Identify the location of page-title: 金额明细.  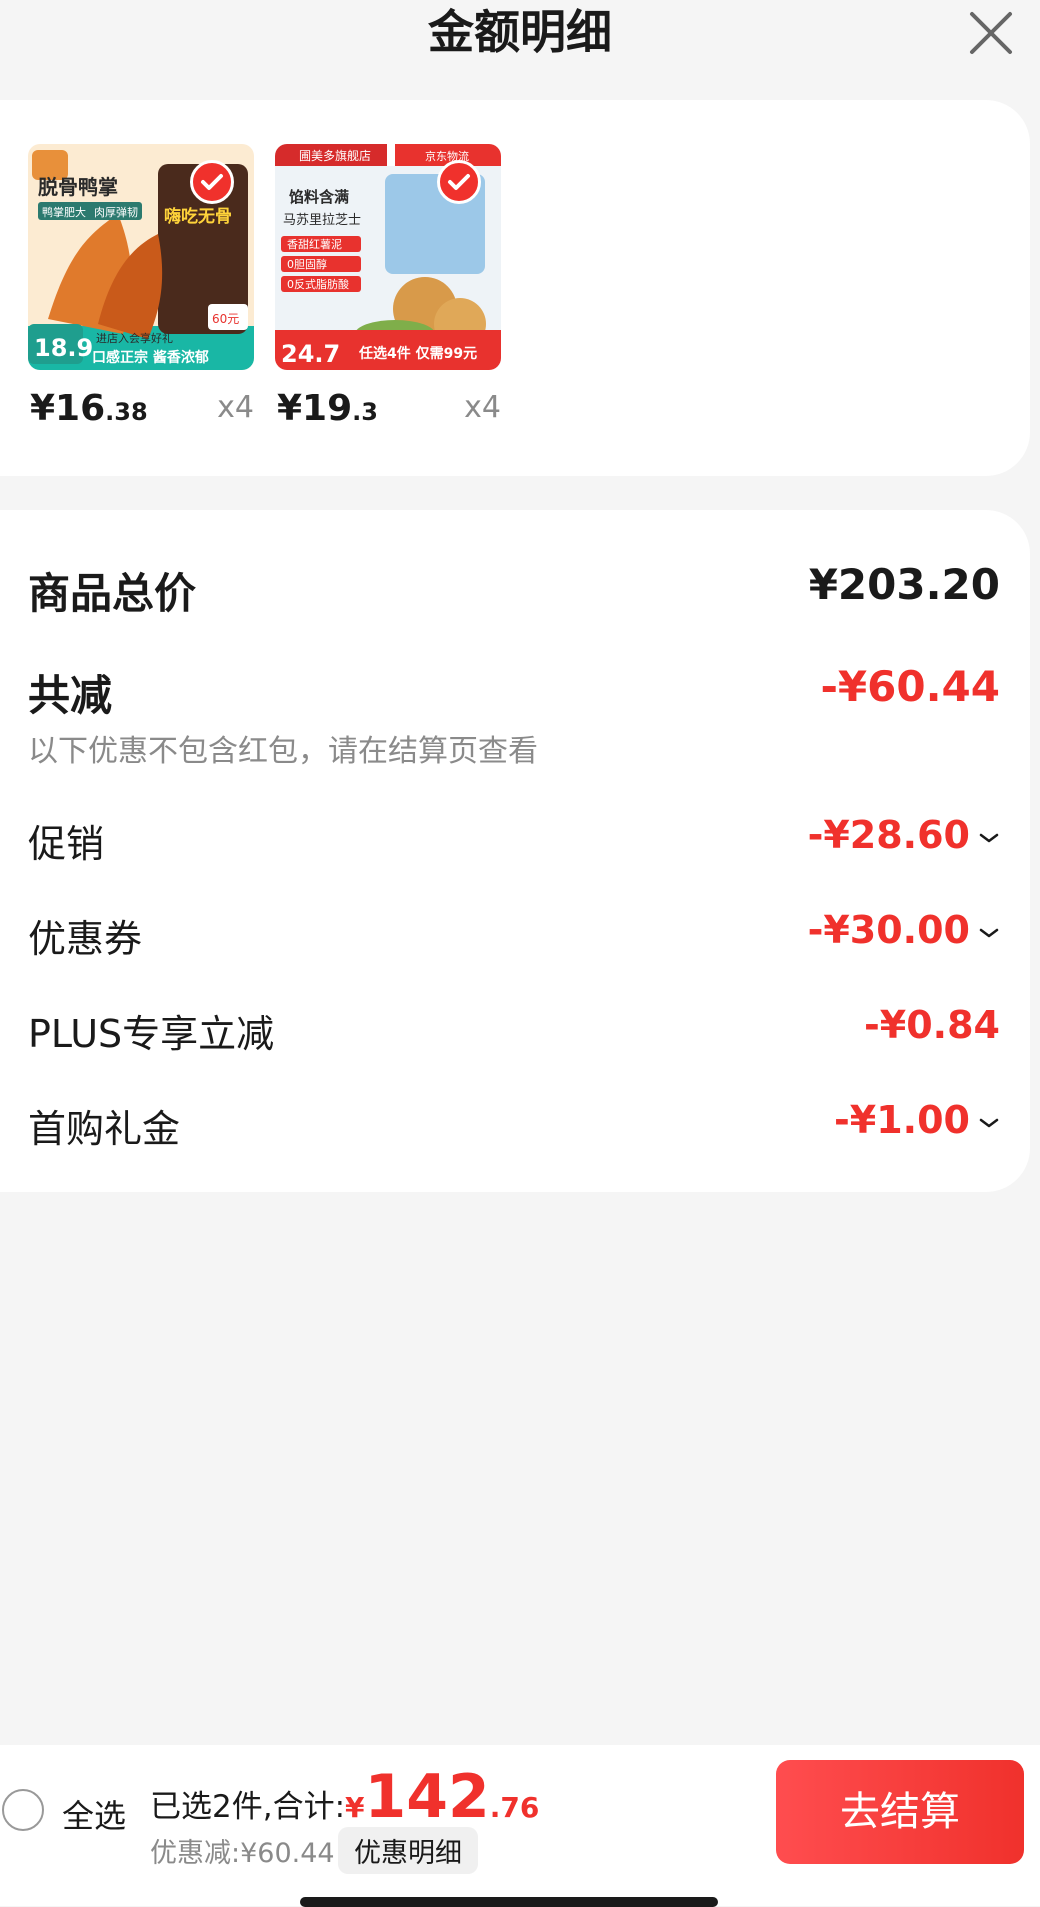
(520, 32).